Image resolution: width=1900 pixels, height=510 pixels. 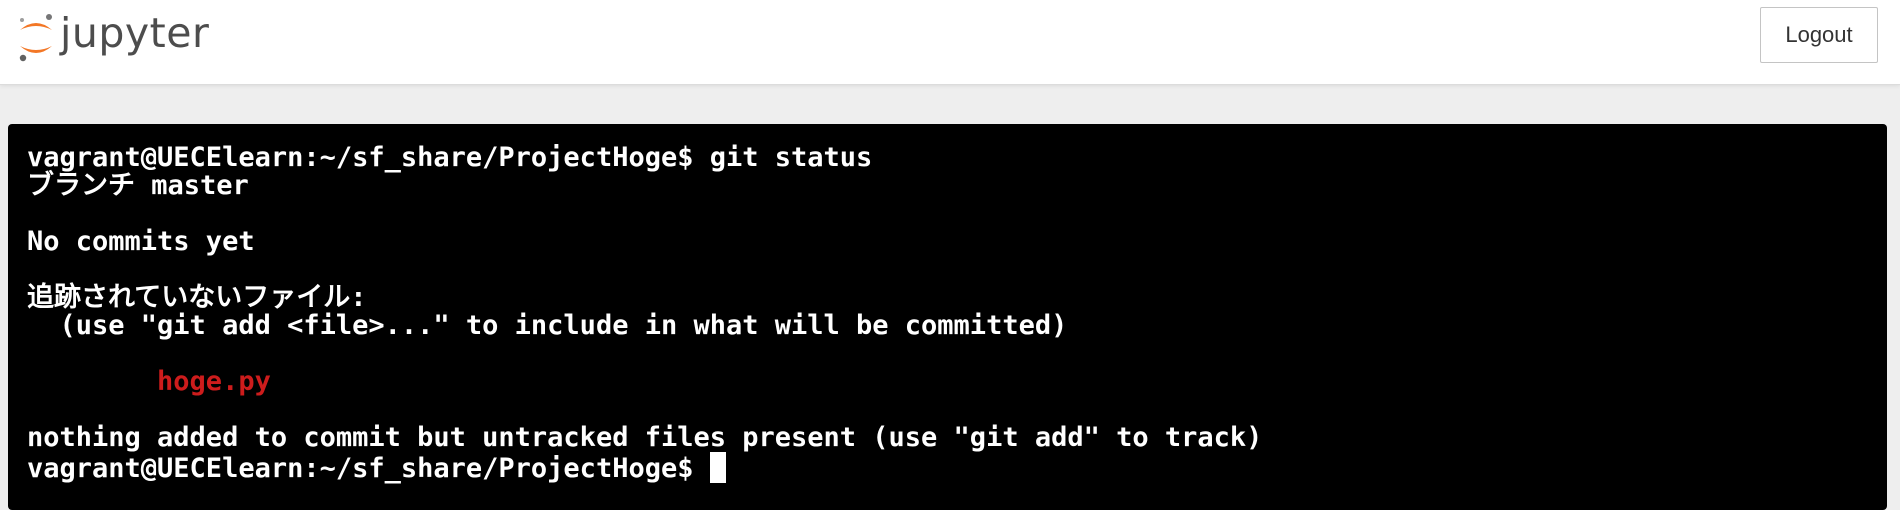 I want to click on jupyter-logo-icon, so click(x=35, y=38).